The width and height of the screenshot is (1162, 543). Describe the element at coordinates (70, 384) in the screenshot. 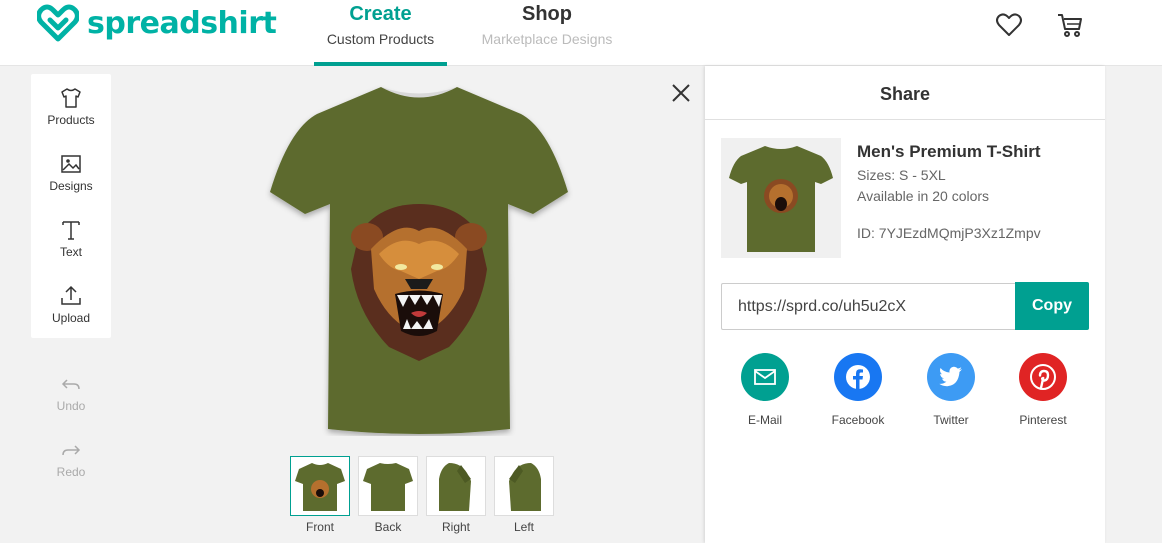

I see `undo-icon` at that location.